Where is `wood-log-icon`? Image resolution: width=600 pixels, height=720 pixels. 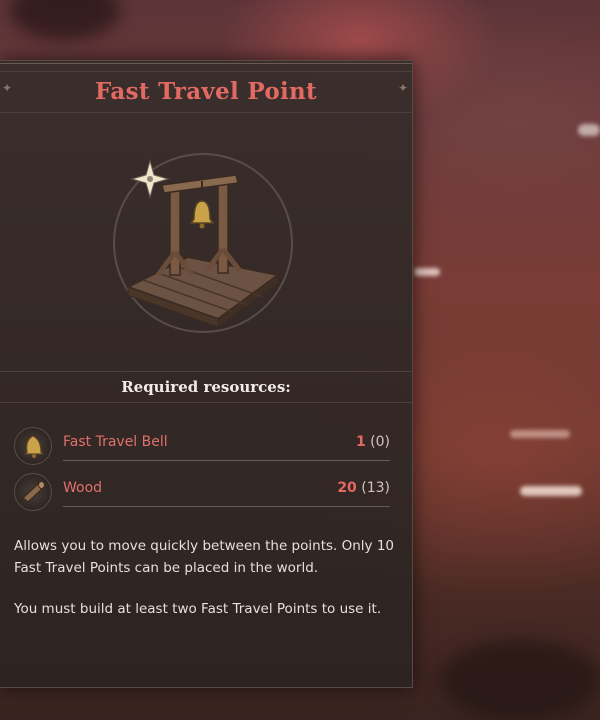
wood-log-icon is located at coordinates (33, 492).